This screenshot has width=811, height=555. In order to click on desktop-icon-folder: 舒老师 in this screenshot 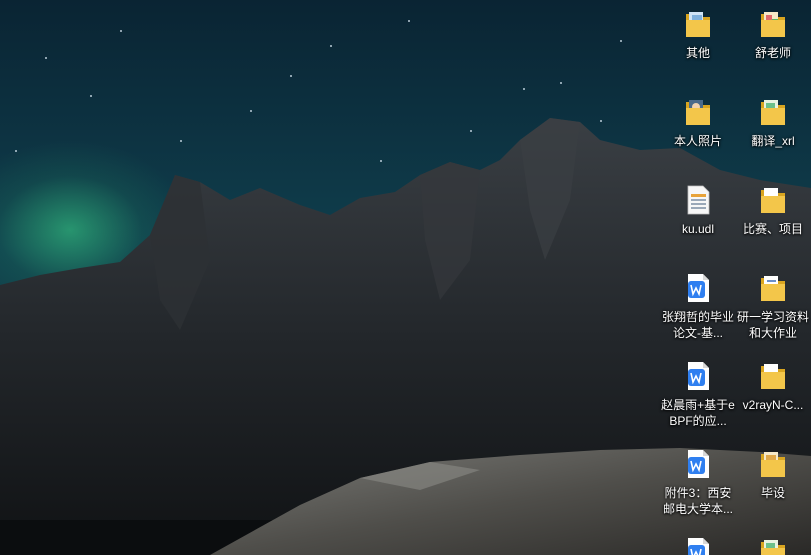, I will do `click(773, 33)`.